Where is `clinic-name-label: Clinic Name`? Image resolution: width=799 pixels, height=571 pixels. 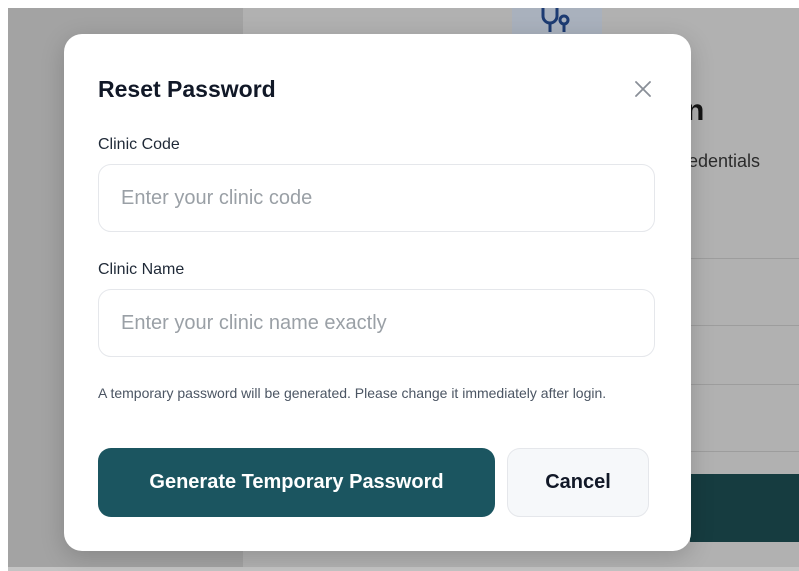 clinic-name-label: Clinic Name is located at coordinates (141, 269).